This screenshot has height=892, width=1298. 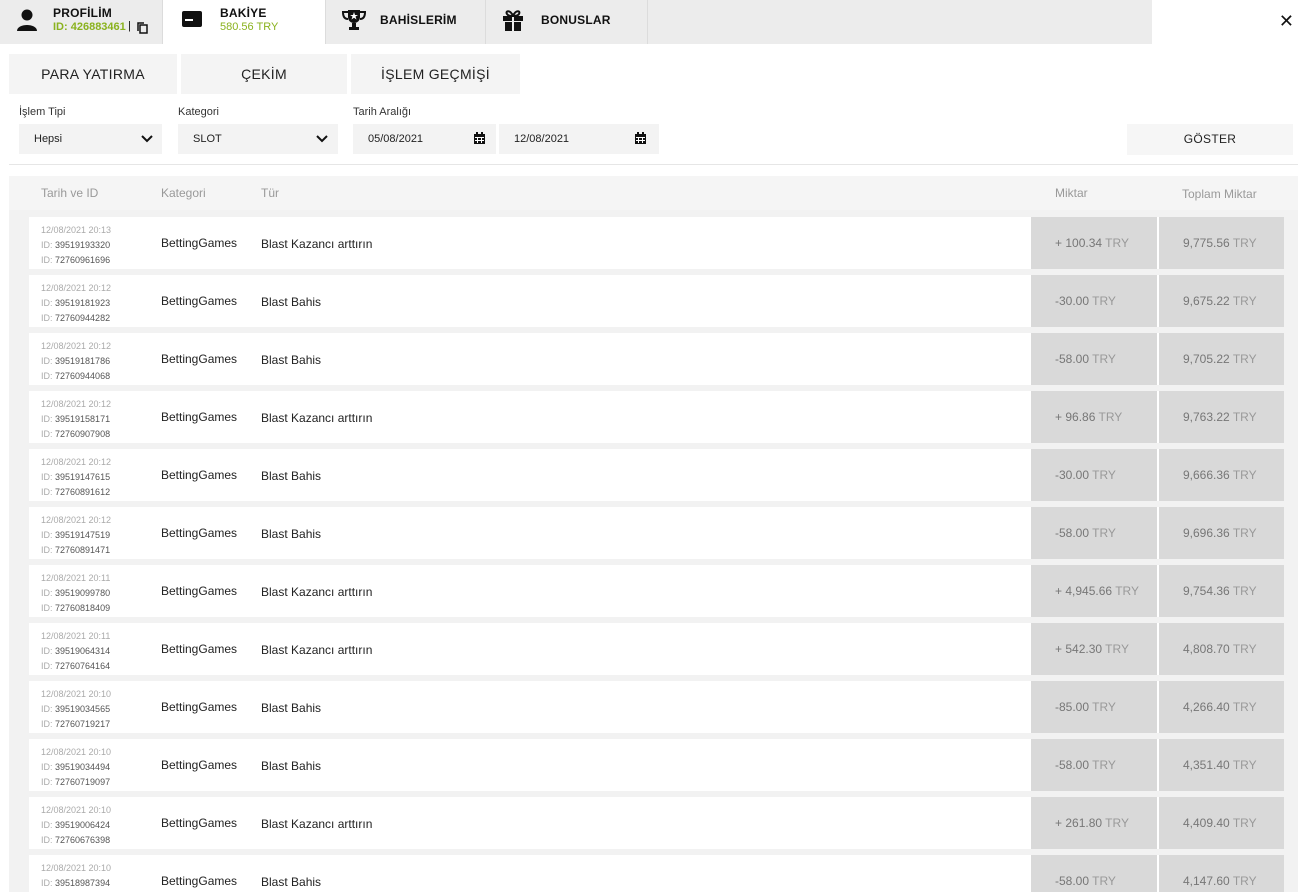 What do you see at coordinates (76, 361) in the screenshot?
I see `row-id-primary: ID: 39519181786` at bounding box center [76, 361].